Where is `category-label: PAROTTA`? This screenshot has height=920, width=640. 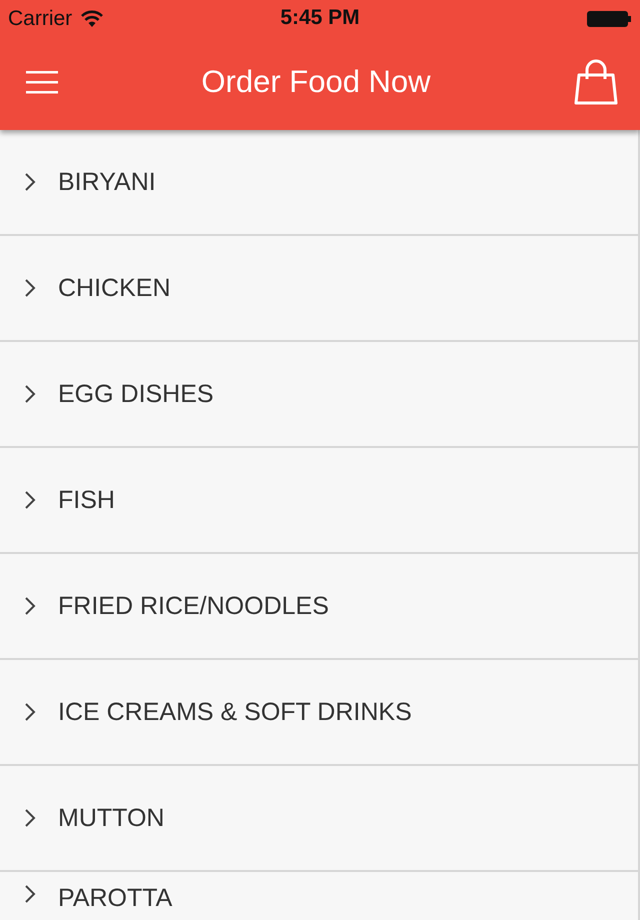 category-label: PAROTTA is located at coordinates (115, 898).